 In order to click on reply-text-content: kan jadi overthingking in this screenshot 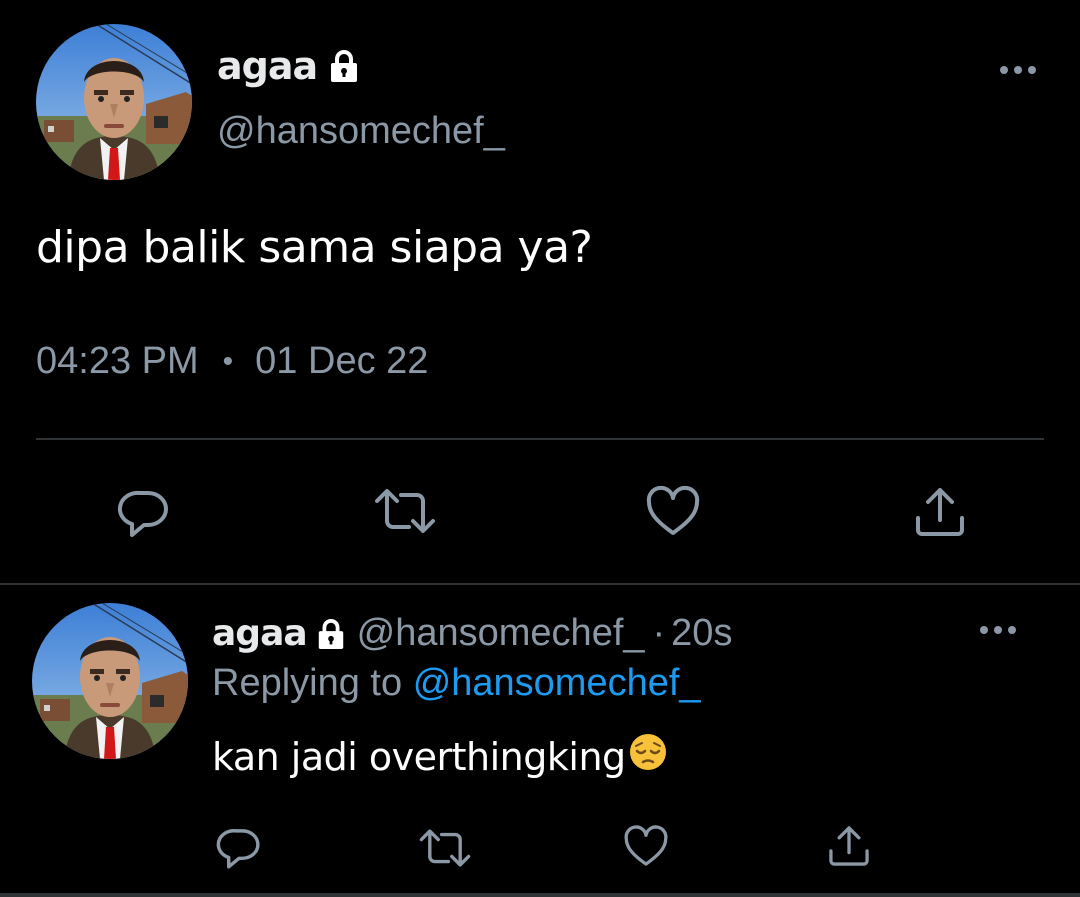, I will do `click(419, 756)`.